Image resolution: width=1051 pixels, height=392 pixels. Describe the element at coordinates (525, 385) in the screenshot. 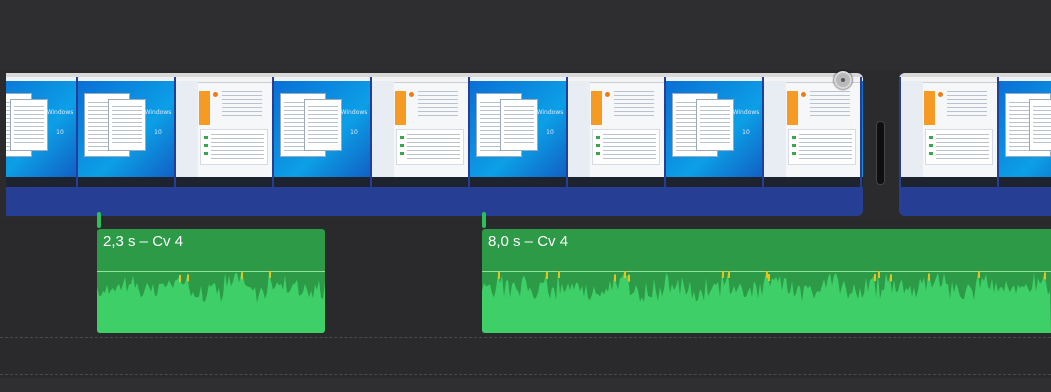

I see `empty-track` at that location.